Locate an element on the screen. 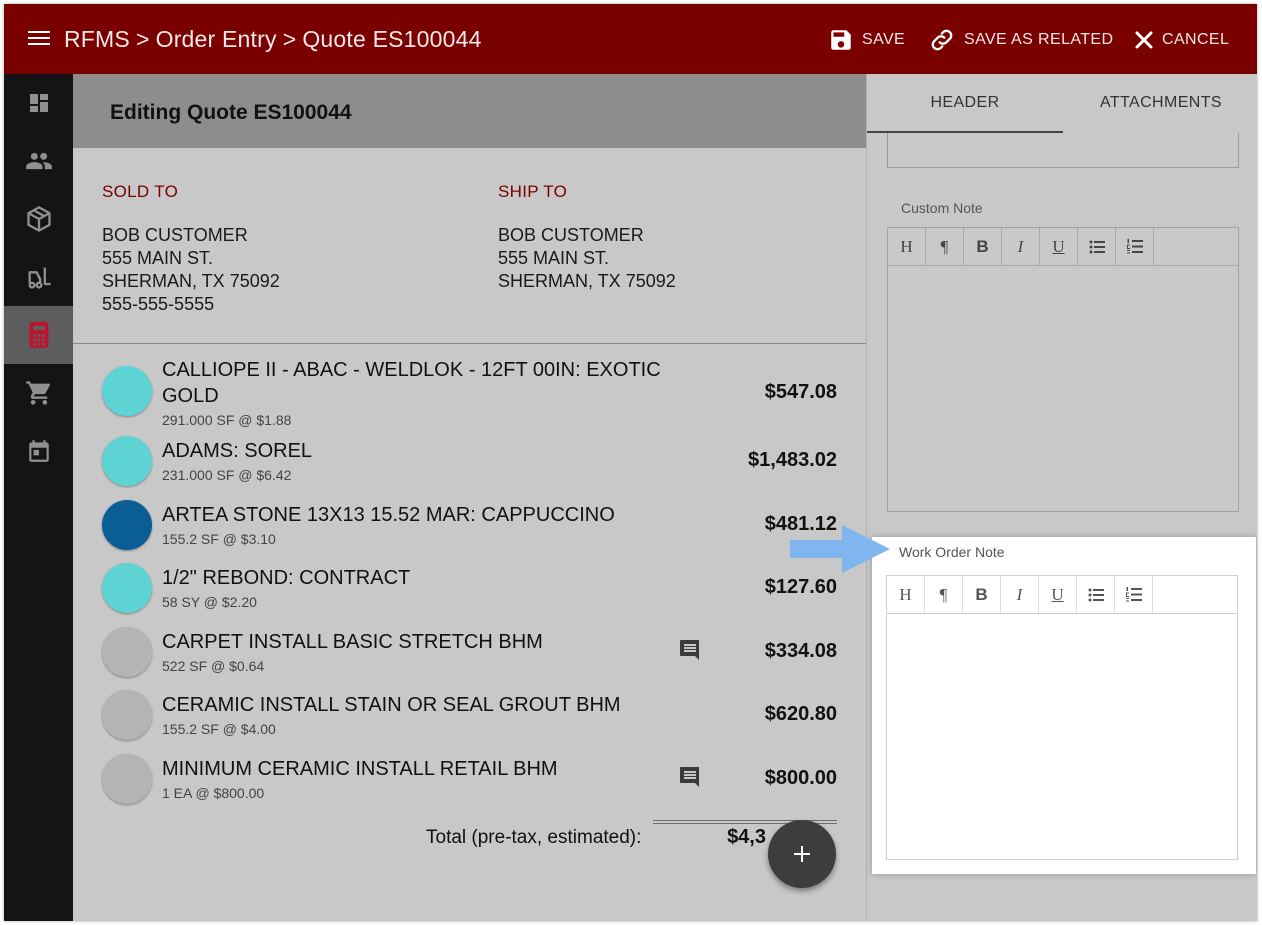 Image resolution: width=1262 pixels, height=925 pixels. line-item-name: ARTEA STONE 13X13 15.52 MAR: CAPPUCCINO is located at coordinates (388, 515).